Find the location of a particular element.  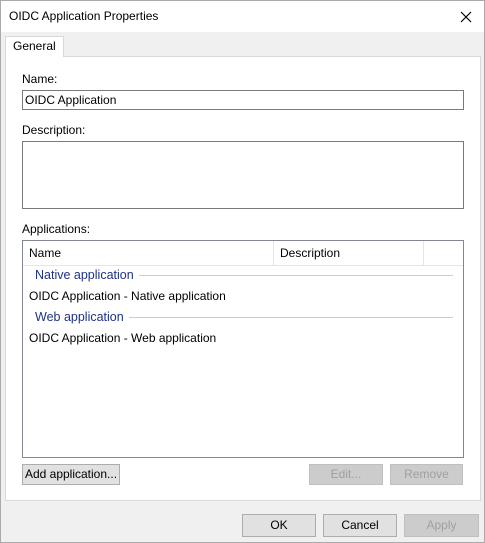

name-input is located at coordinates (243, 100).